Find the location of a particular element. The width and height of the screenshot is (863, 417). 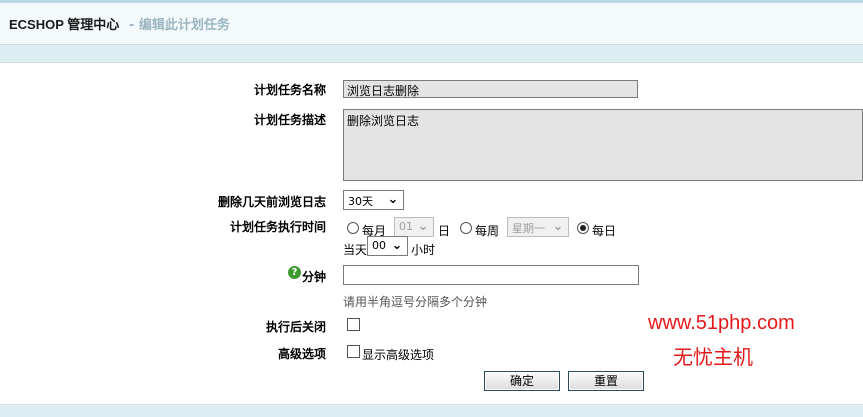

task-name-label: 计划任务名称 is located at coordinates (289, 90).